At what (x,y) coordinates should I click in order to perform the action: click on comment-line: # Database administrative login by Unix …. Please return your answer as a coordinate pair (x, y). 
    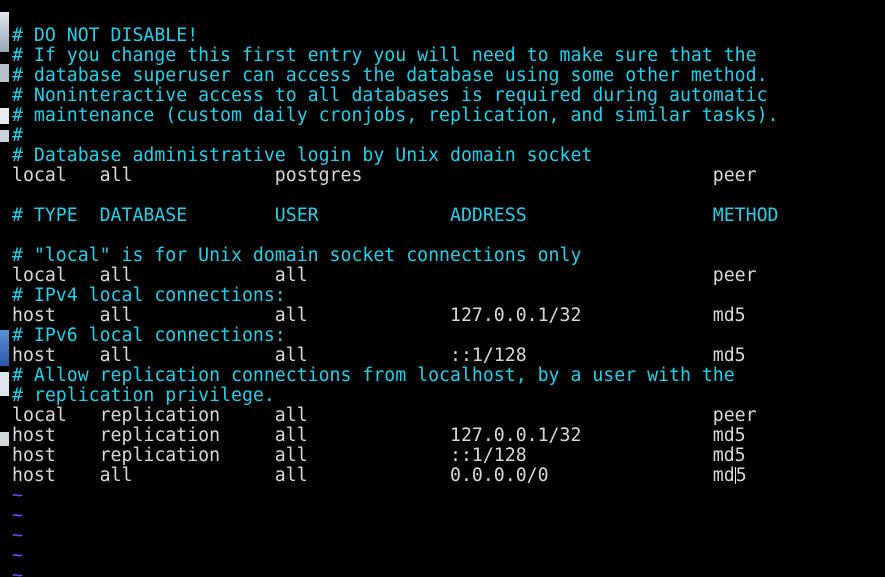
    Looking at the image, I should click on (302, 155).